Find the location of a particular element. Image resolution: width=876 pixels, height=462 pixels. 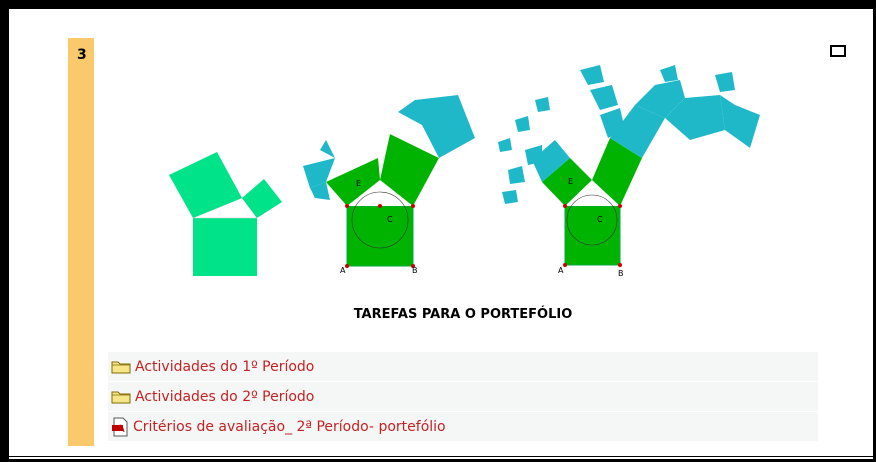

figure-label-b: B is located at coordinates (415, 270).